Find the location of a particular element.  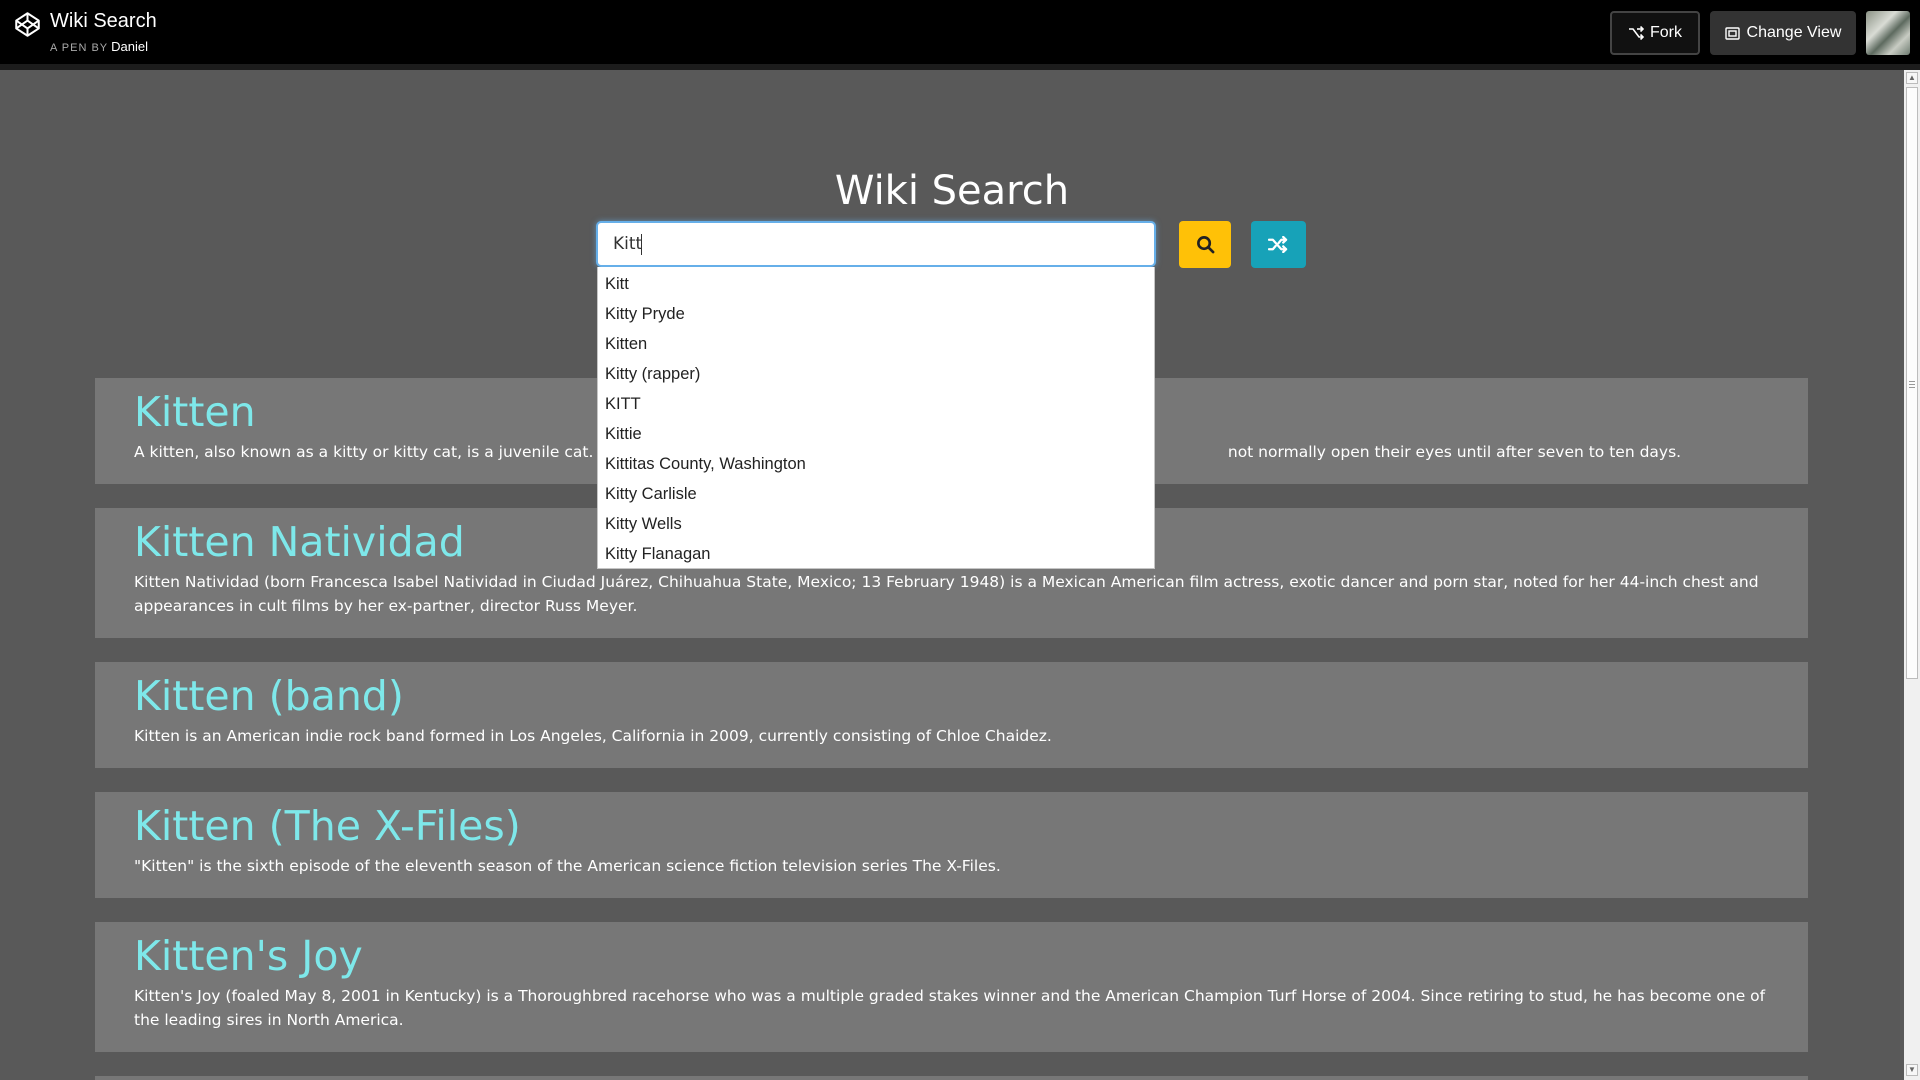

fork-icon is located at coordinates (1636, 33).